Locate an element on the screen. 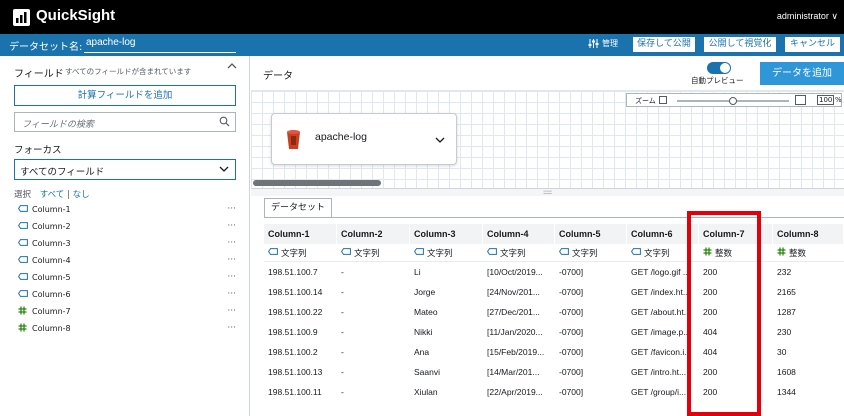 The height and width of the screenshot is (416, 844). column-type: 整数 is located at coordinates (808, 253).